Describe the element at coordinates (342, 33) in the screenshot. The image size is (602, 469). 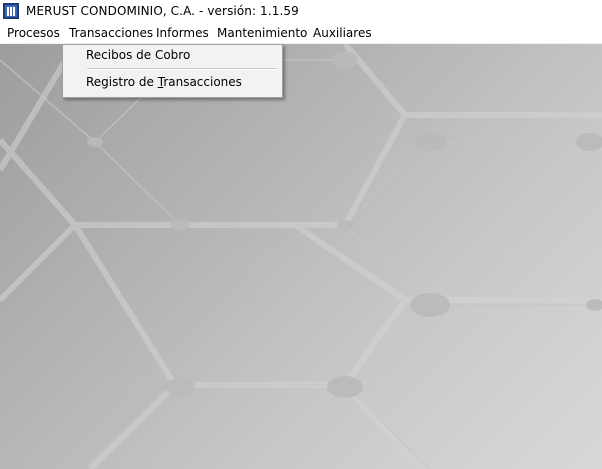
I see `menu-auxiliares: Auxiliares` at that location.